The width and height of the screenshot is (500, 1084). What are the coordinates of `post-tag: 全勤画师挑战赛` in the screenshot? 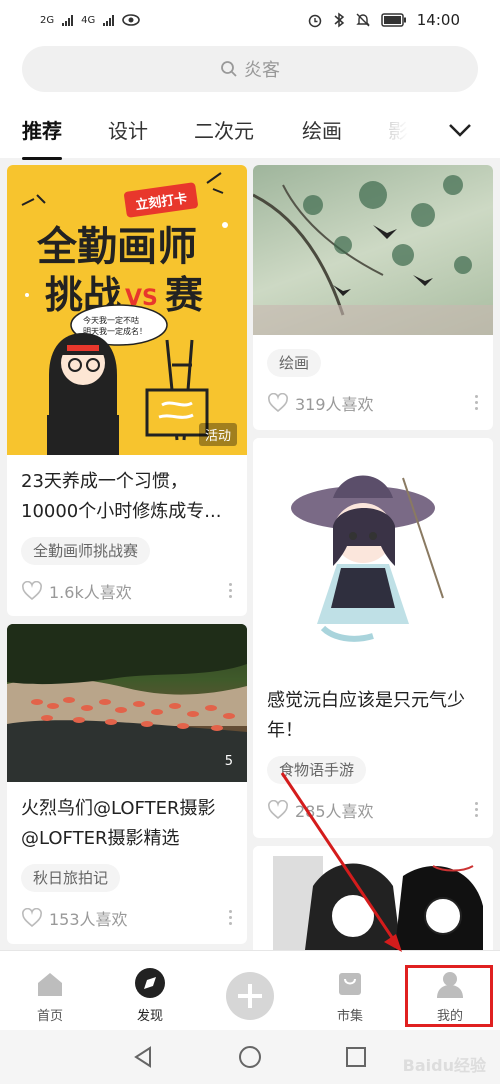 It's located at (86, 551).